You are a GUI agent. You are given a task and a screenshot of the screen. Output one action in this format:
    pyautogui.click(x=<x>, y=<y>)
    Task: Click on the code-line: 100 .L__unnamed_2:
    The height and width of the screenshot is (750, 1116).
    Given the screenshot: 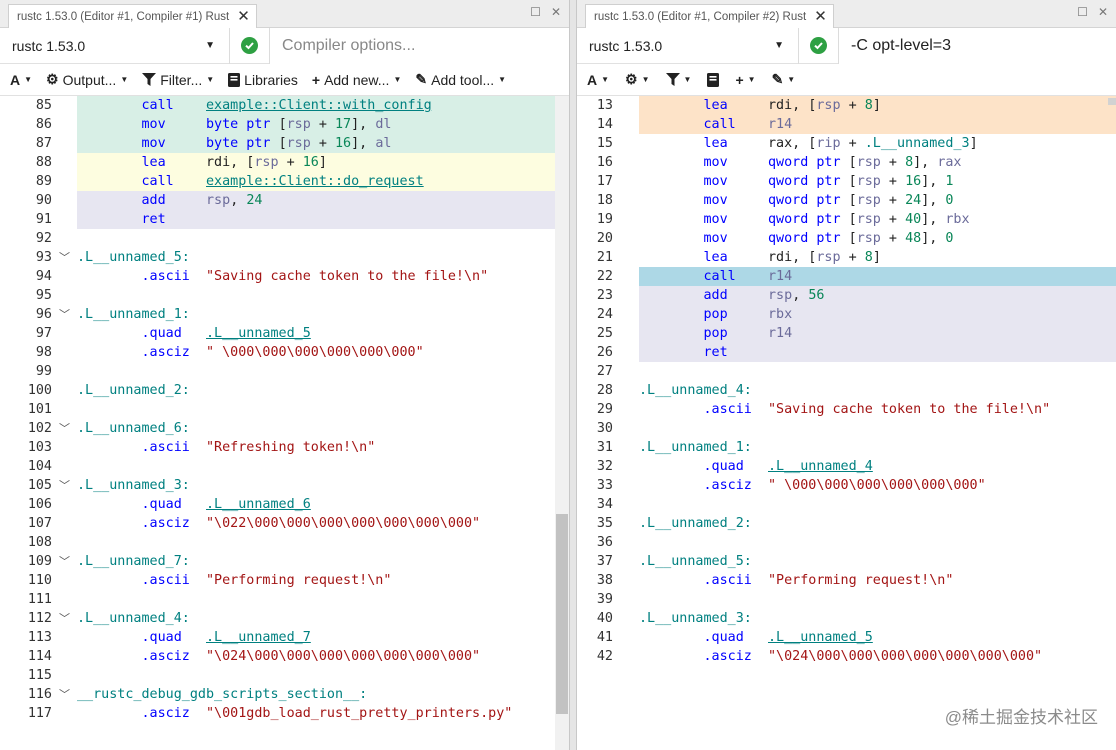 What is the action you would take?
    pyautogui.click(x=277, y=390)
    